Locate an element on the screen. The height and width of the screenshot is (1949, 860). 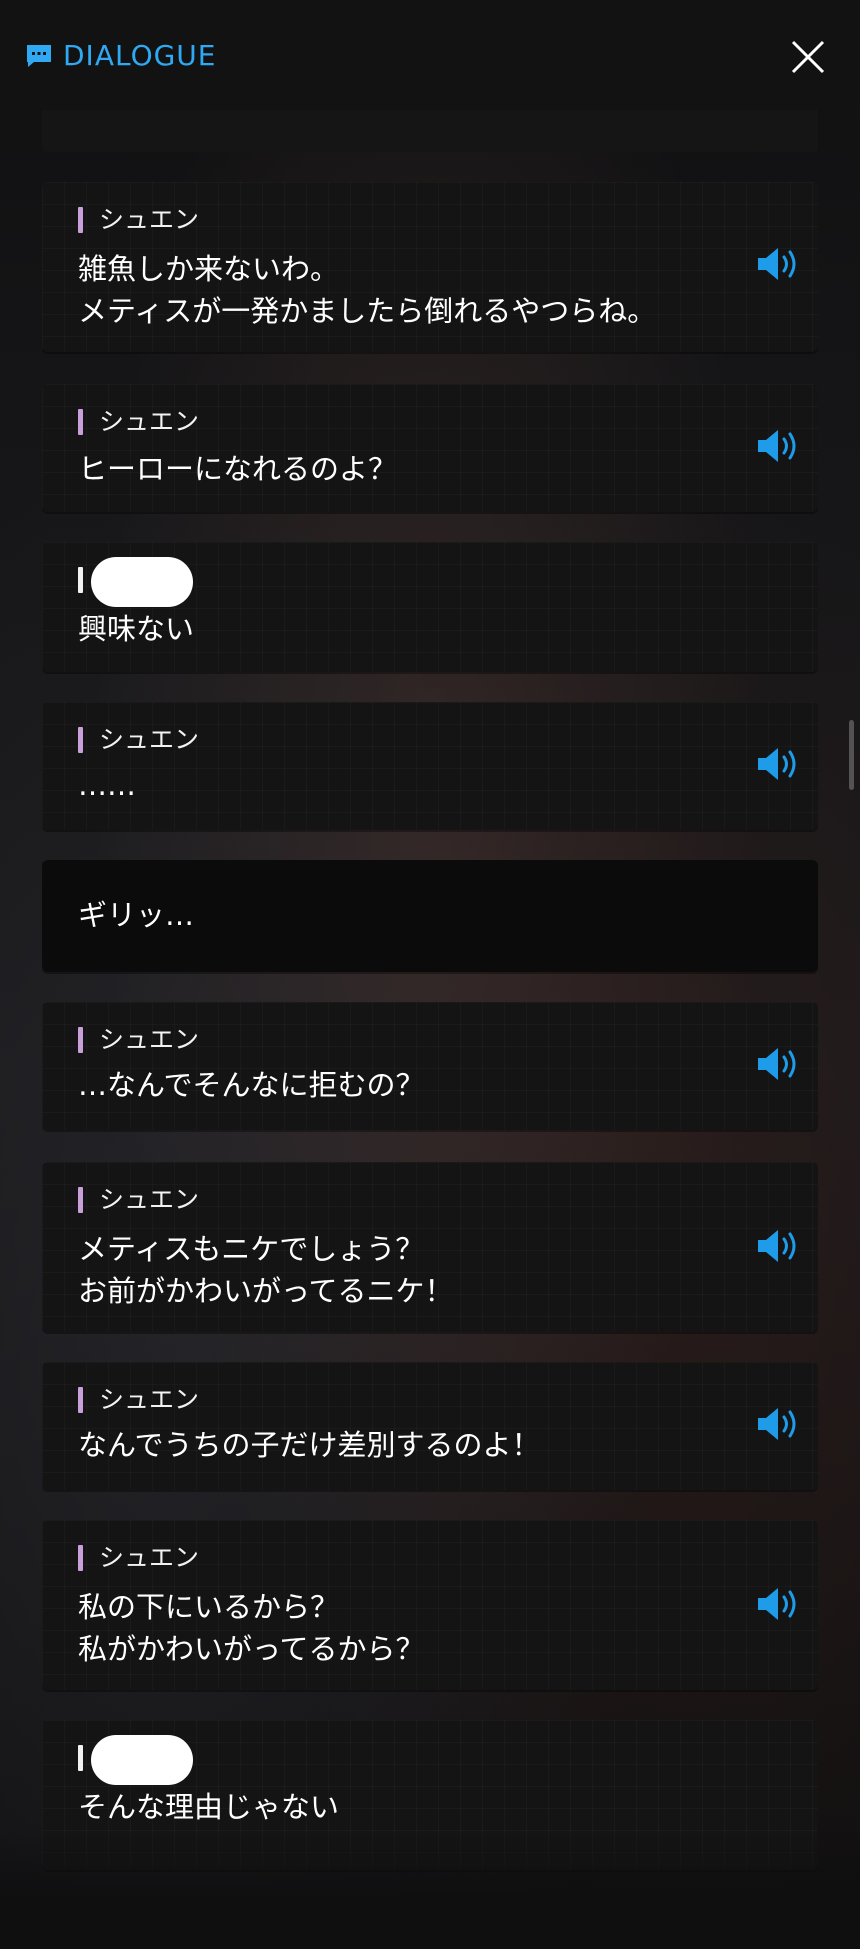
close-icon is located at coordinates (808, 57).